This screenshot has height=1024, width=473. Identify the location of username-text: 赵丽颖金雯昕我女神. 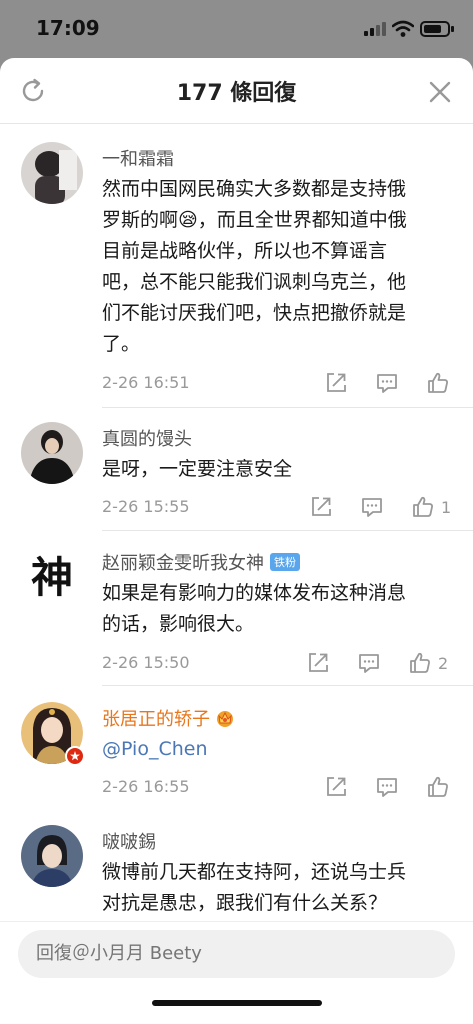
(183, 563).